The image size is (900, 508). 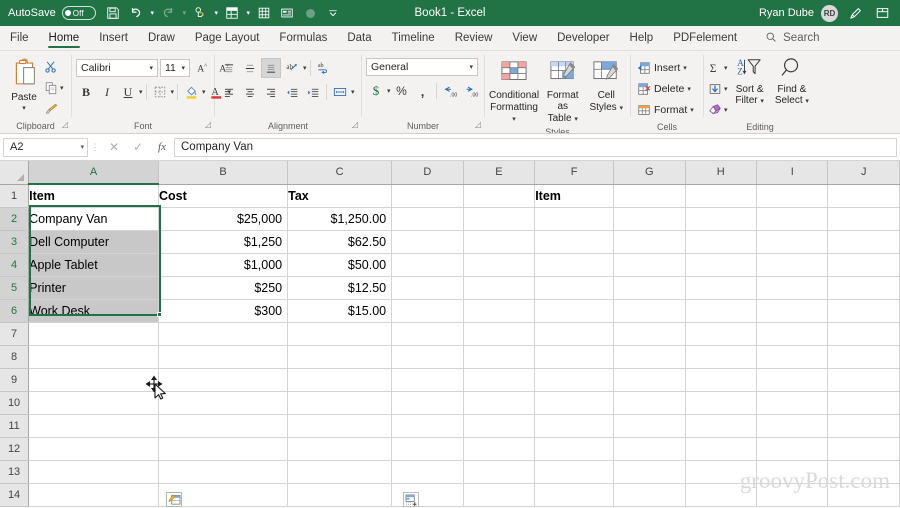 I want to click on cell-f4, so click(x=574, y=265).